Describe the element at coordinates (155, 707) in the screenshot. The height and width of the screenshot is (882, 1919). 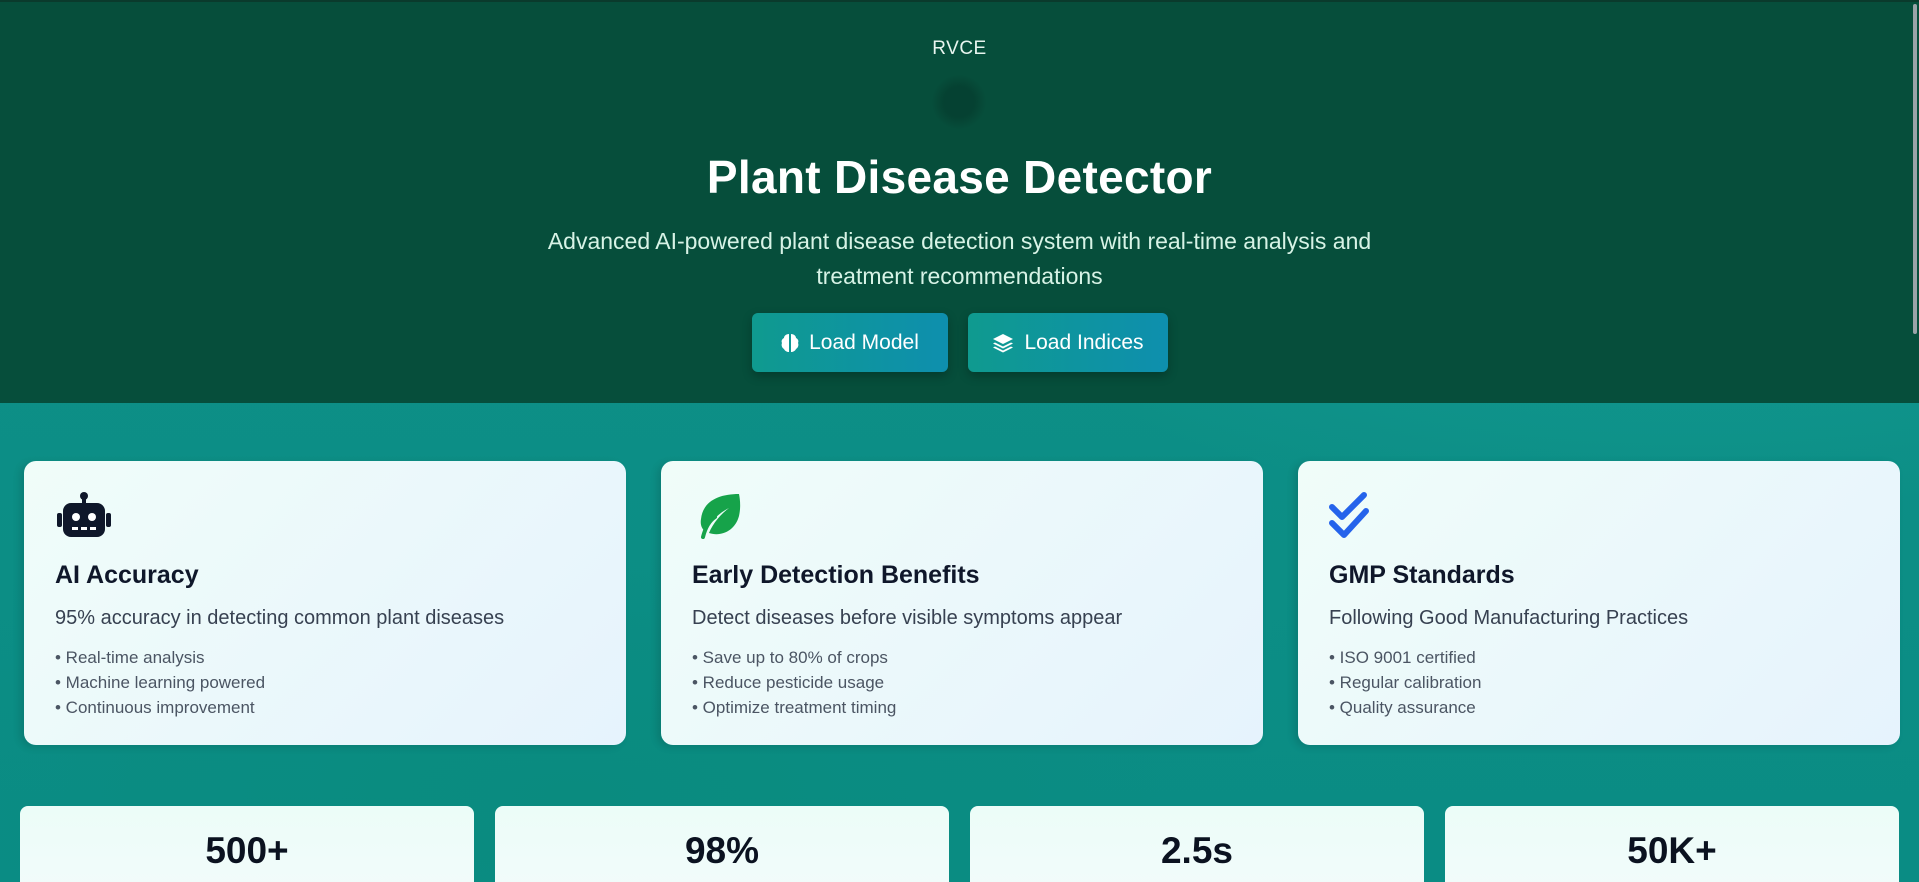
I see `list-item: • Continuous improvement` at that location.